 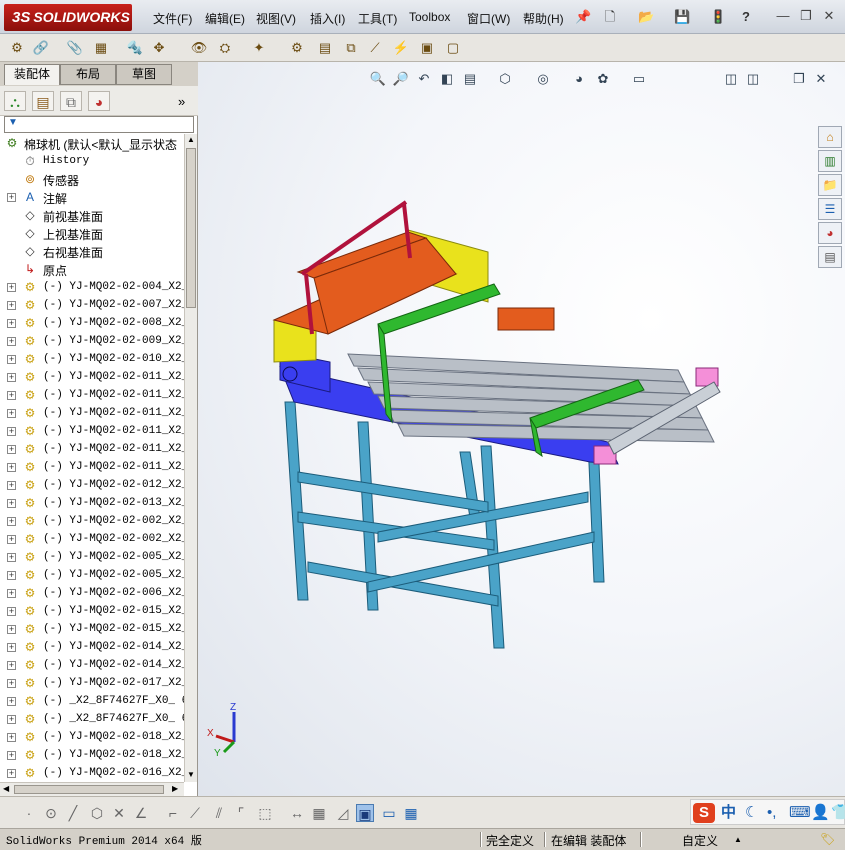 What do you see at coordinates (327, 18) in the screenshot?
I see `menu-insert: 插入(I)` at bounding box center [327, 18].